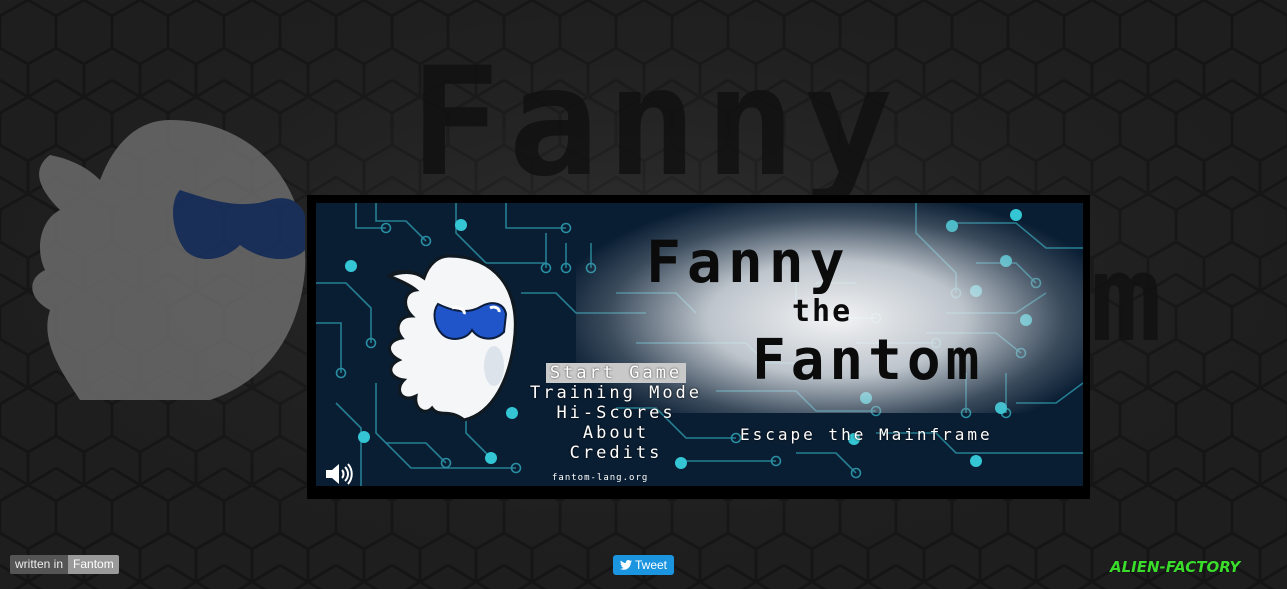 This screenshot has height=589, width=1287. Describe the element at coordinates (169, 260) in the screenshot. I see `background-ghost-icon` at that location.